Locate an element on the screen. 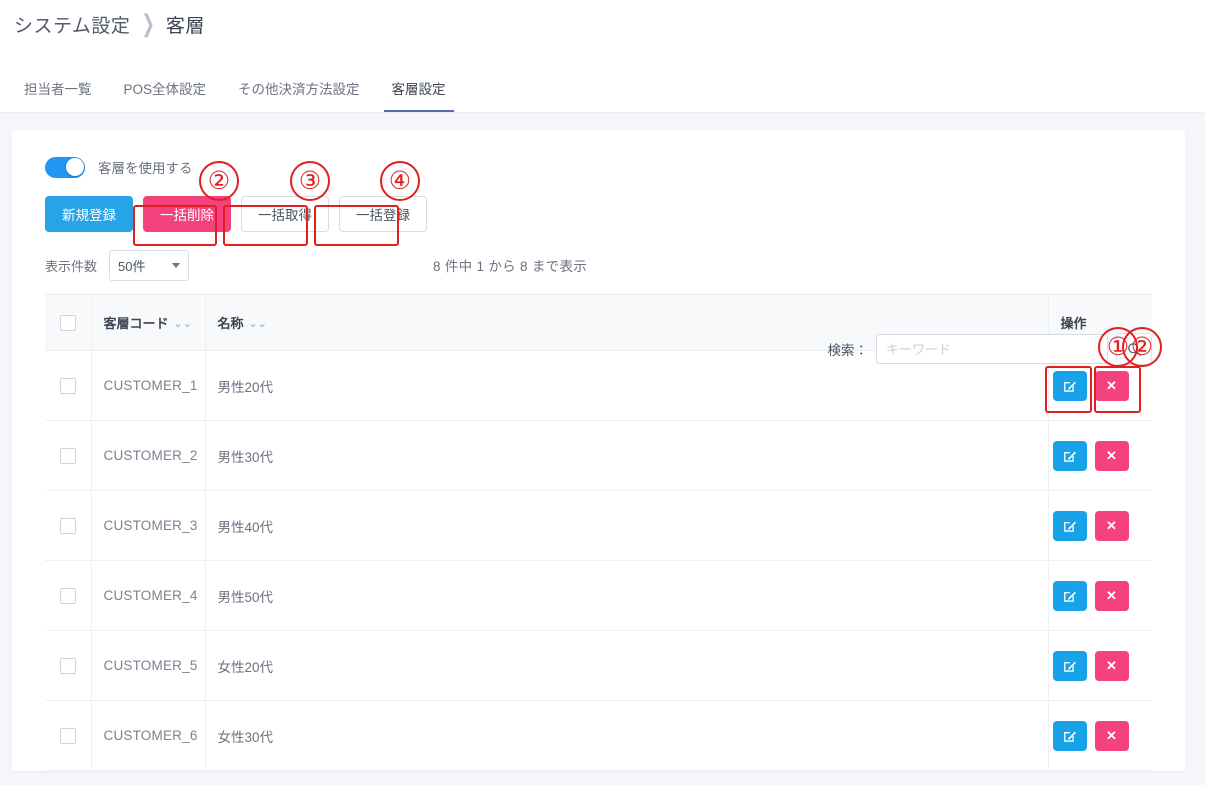 The width and height of the screenshot is (1205, 785). search-area: 検索： is located at coordinates (989, 349).